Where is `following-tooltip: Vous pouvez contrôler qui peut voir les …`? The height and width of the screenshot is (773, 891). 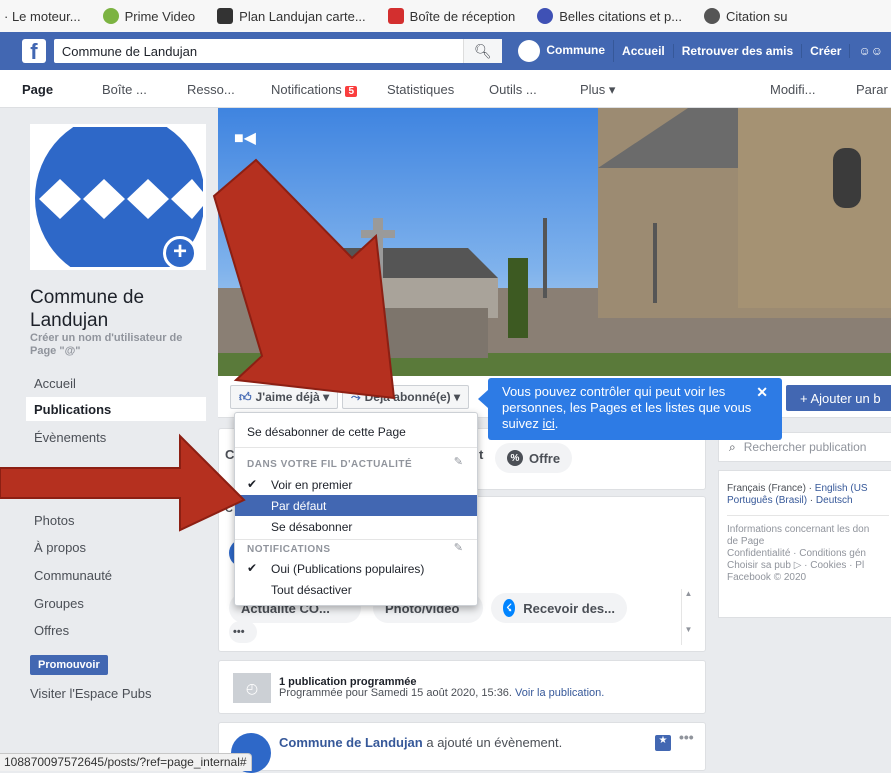 following-tooltip: Vous pouvez contrôler qui peut voir les … is located at coordinates (635, 409).